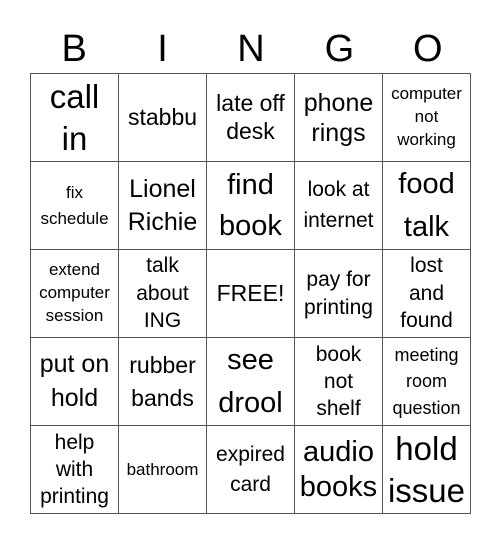 Image resolution: width=500 pixels, height=544 pixels. What do you see at coordinates (339, 206) in the screenshot?
I see `bingo-cell: look at internet` at bounding box center [339, 206].